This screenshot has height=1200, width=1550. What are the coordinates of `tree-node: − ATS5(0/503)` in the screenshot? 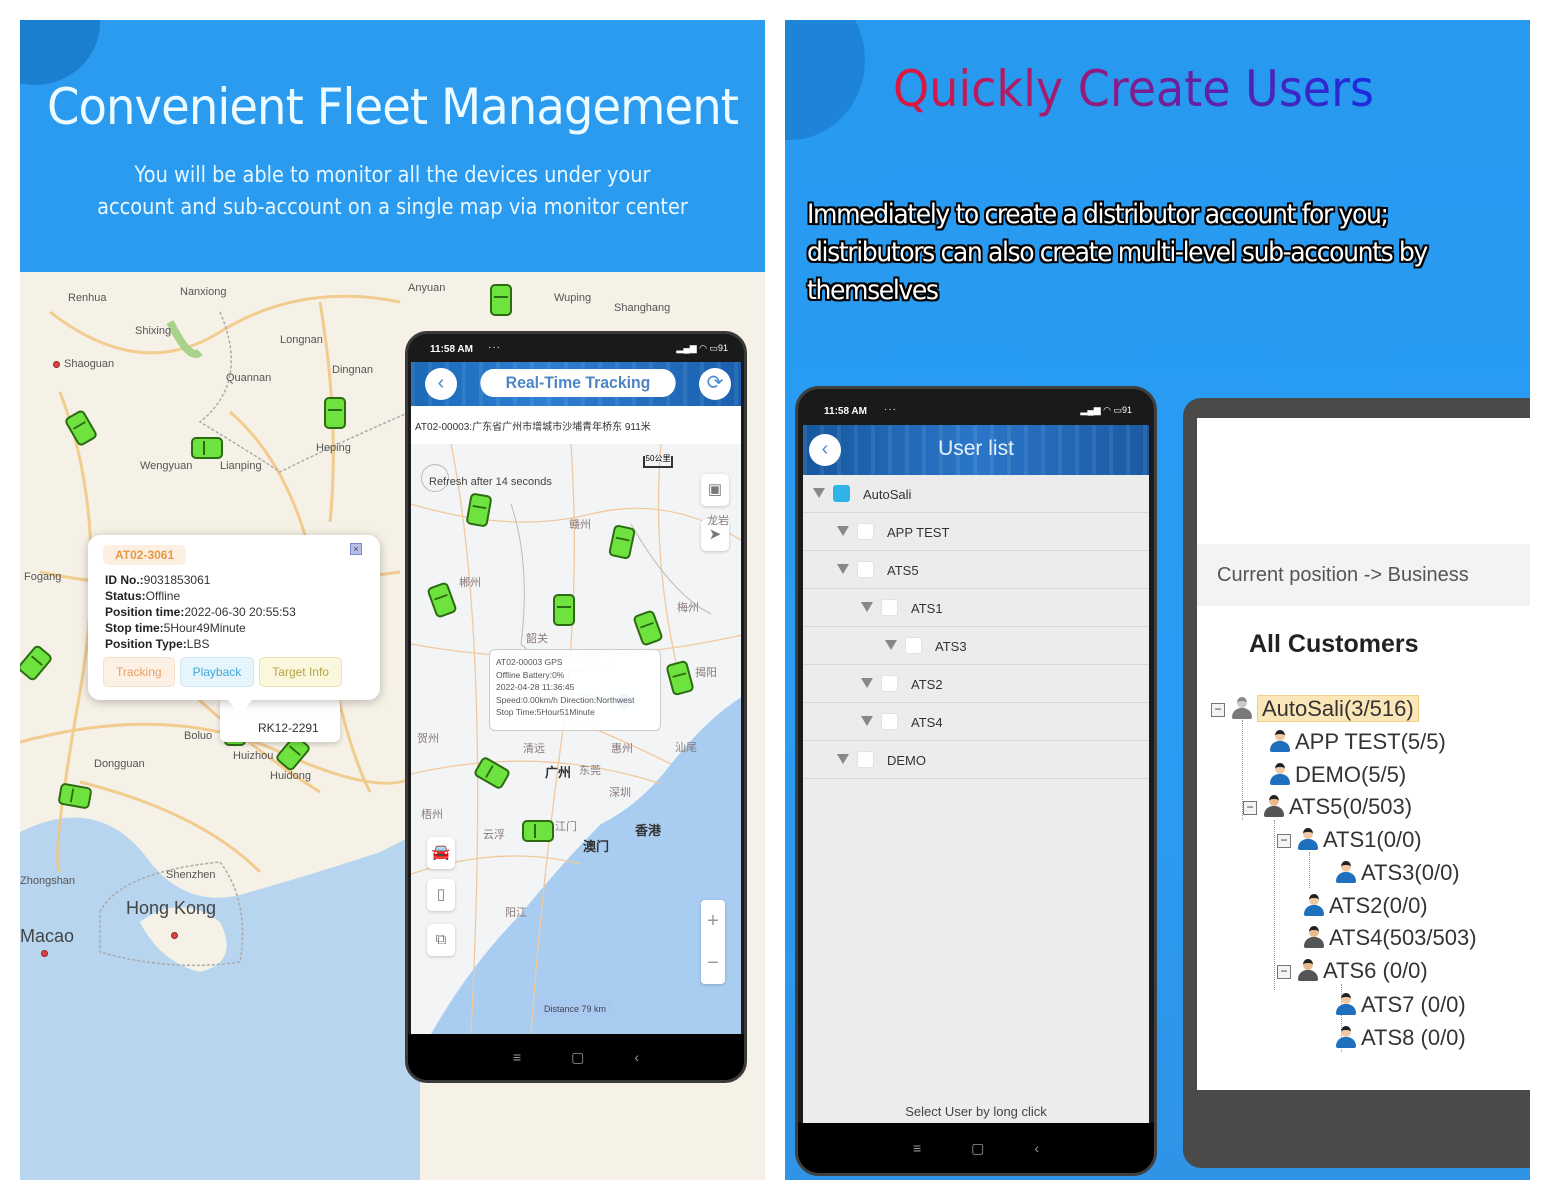 It's located at (1327, 807).